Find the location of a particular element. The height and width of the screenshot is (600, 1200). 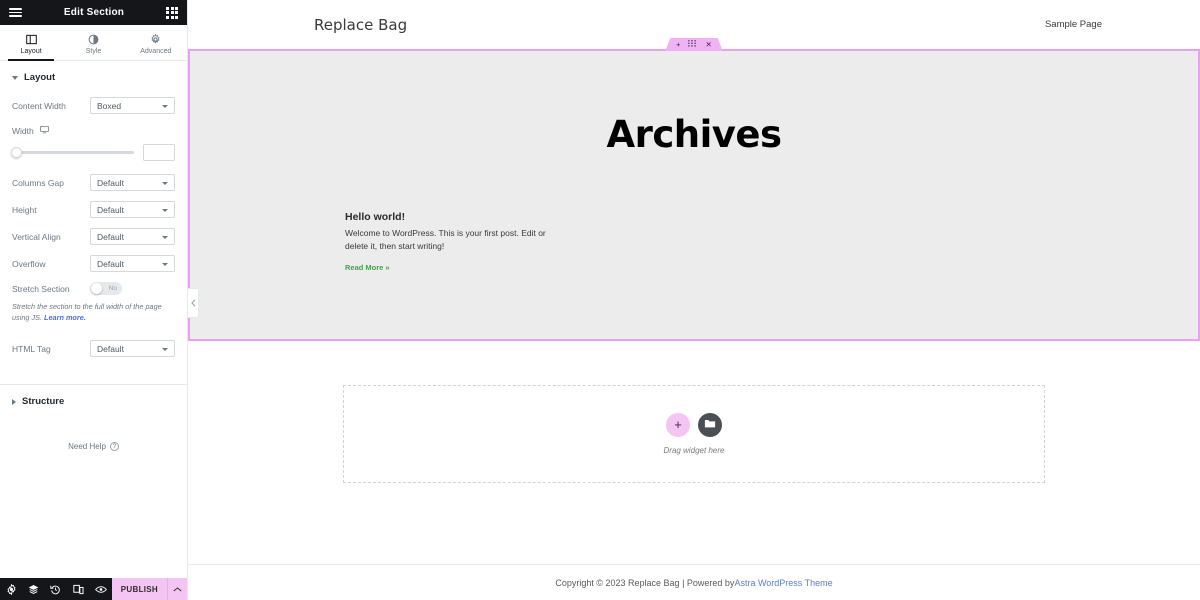

control-columns-gap: Columns Gap Default is located at coordinates (93, 182).